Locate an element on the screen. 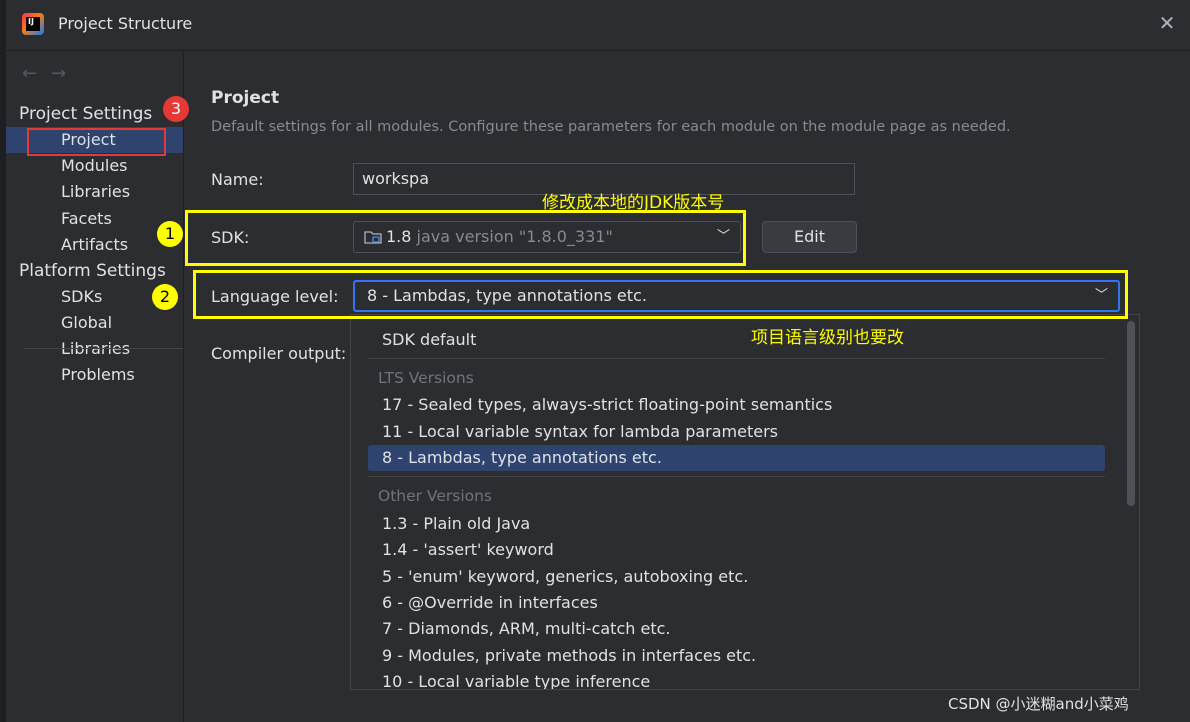 This screenshot has width=1190, height=722. sidebar-item-global-libraries: Global Libraries is located at coordinates (94, 334).